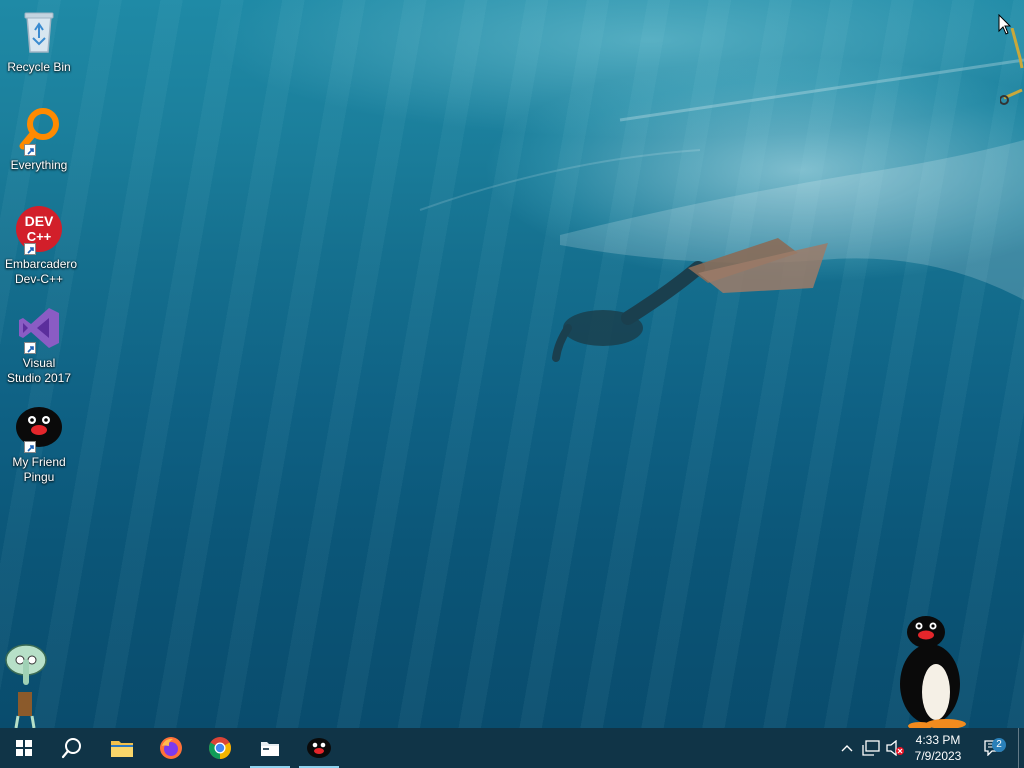  I want to click on desktop-icon-my-friend-pingu: My Friend Pingu, so click(39, 444).